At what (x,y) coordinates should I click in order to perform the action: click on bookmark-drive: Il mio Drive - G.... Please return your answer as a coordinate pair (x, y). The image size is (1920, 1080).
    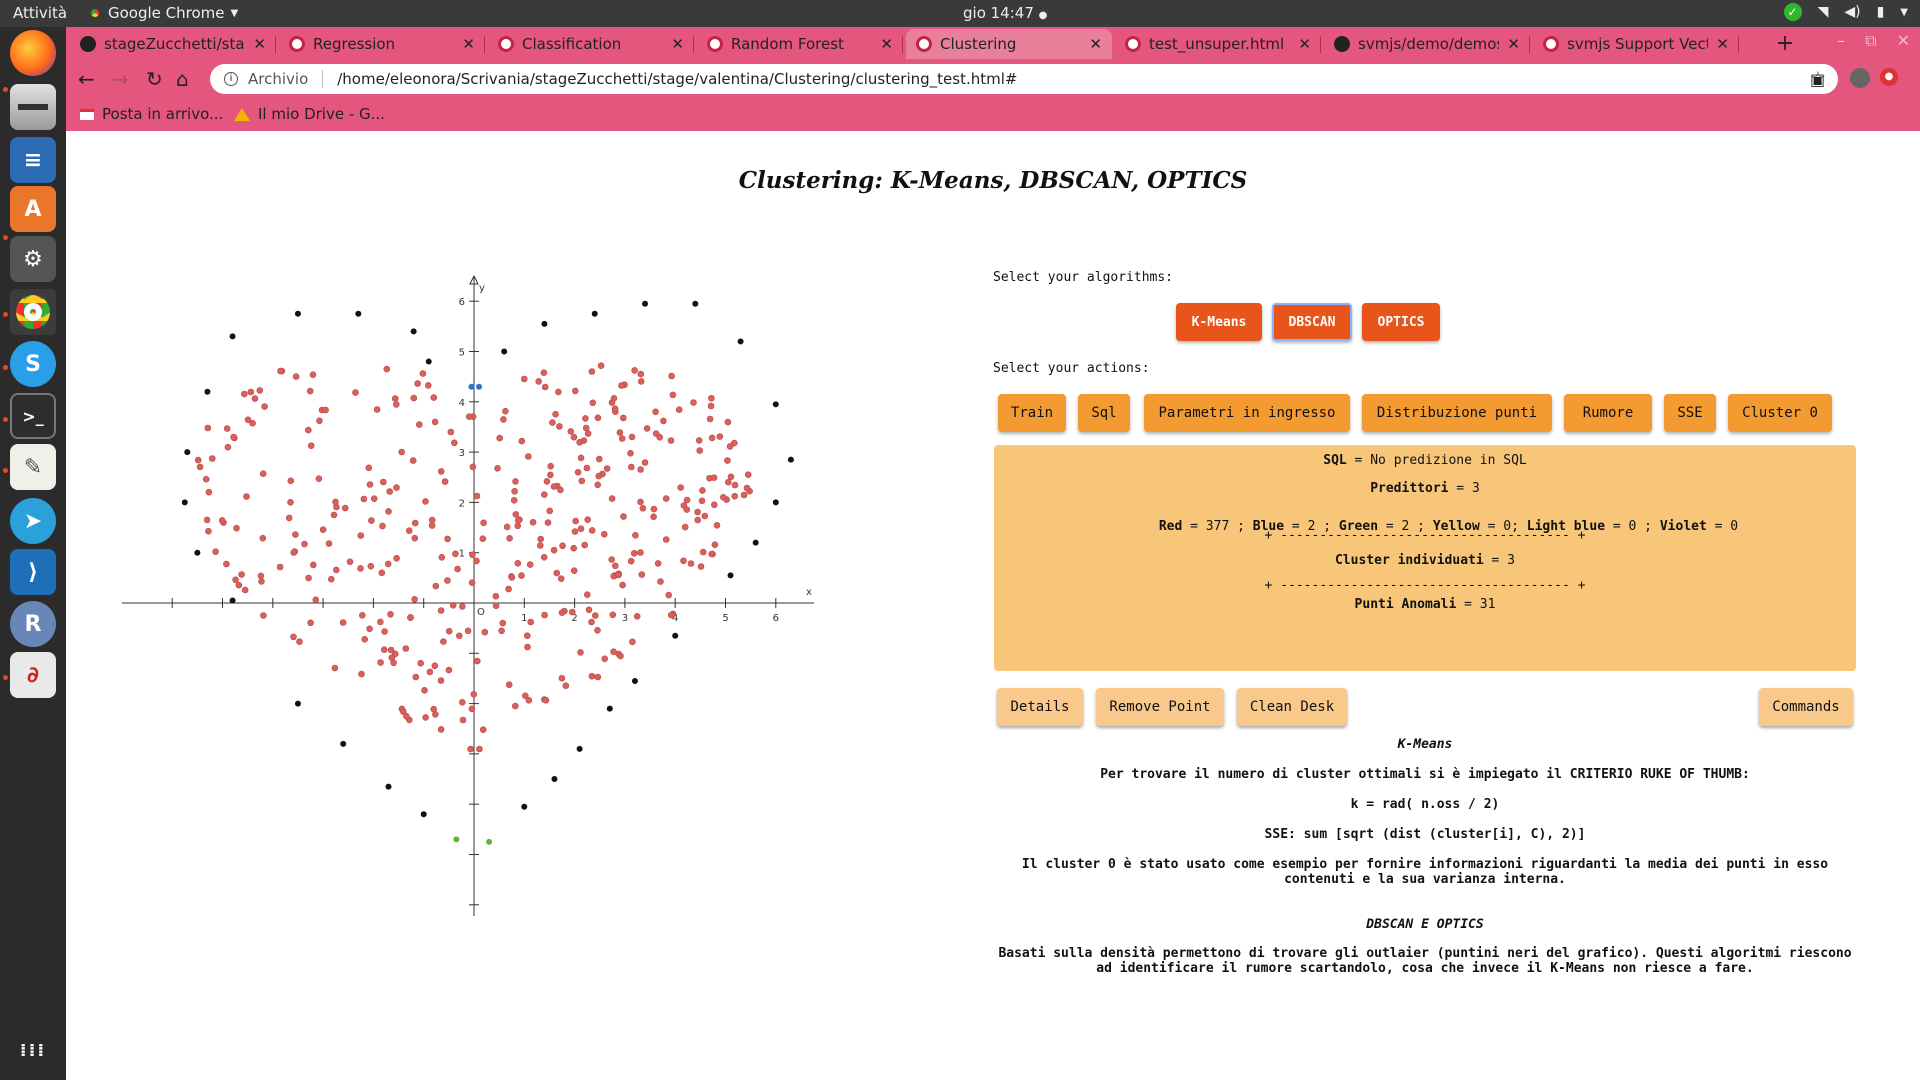
    Looking at the image, I should click on (309, 114).